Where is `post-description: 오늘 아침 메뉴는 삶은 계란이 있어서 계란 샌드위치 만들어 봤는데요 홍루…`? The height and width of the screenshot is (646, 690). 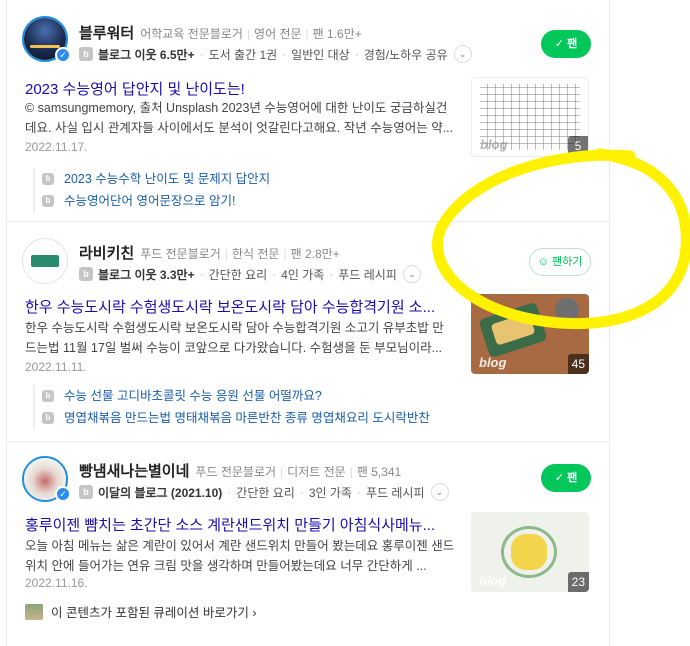 post-description: 오늘 아침 메뉴는 삶은 계란이 있어서 계란 샌드위치 만들어 봤는데요 홍루… is located at coordinates (240, 556).